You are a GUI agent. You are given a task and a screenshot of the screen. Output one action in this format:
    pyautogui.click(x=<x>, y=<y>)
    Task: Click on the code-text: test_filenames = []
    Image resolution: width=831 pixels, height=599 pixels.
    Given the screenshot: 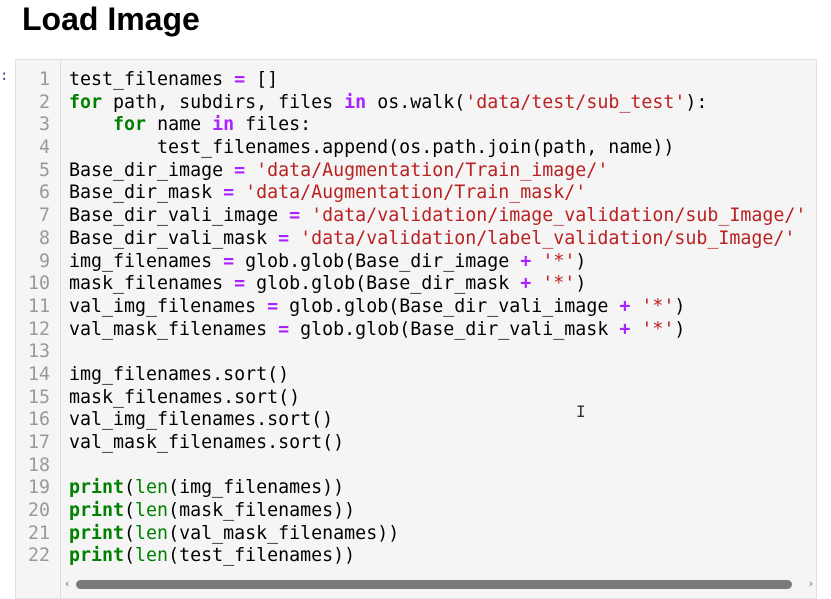 What is the action you would take?
    pyautogui.click(x=173, y=80)
    